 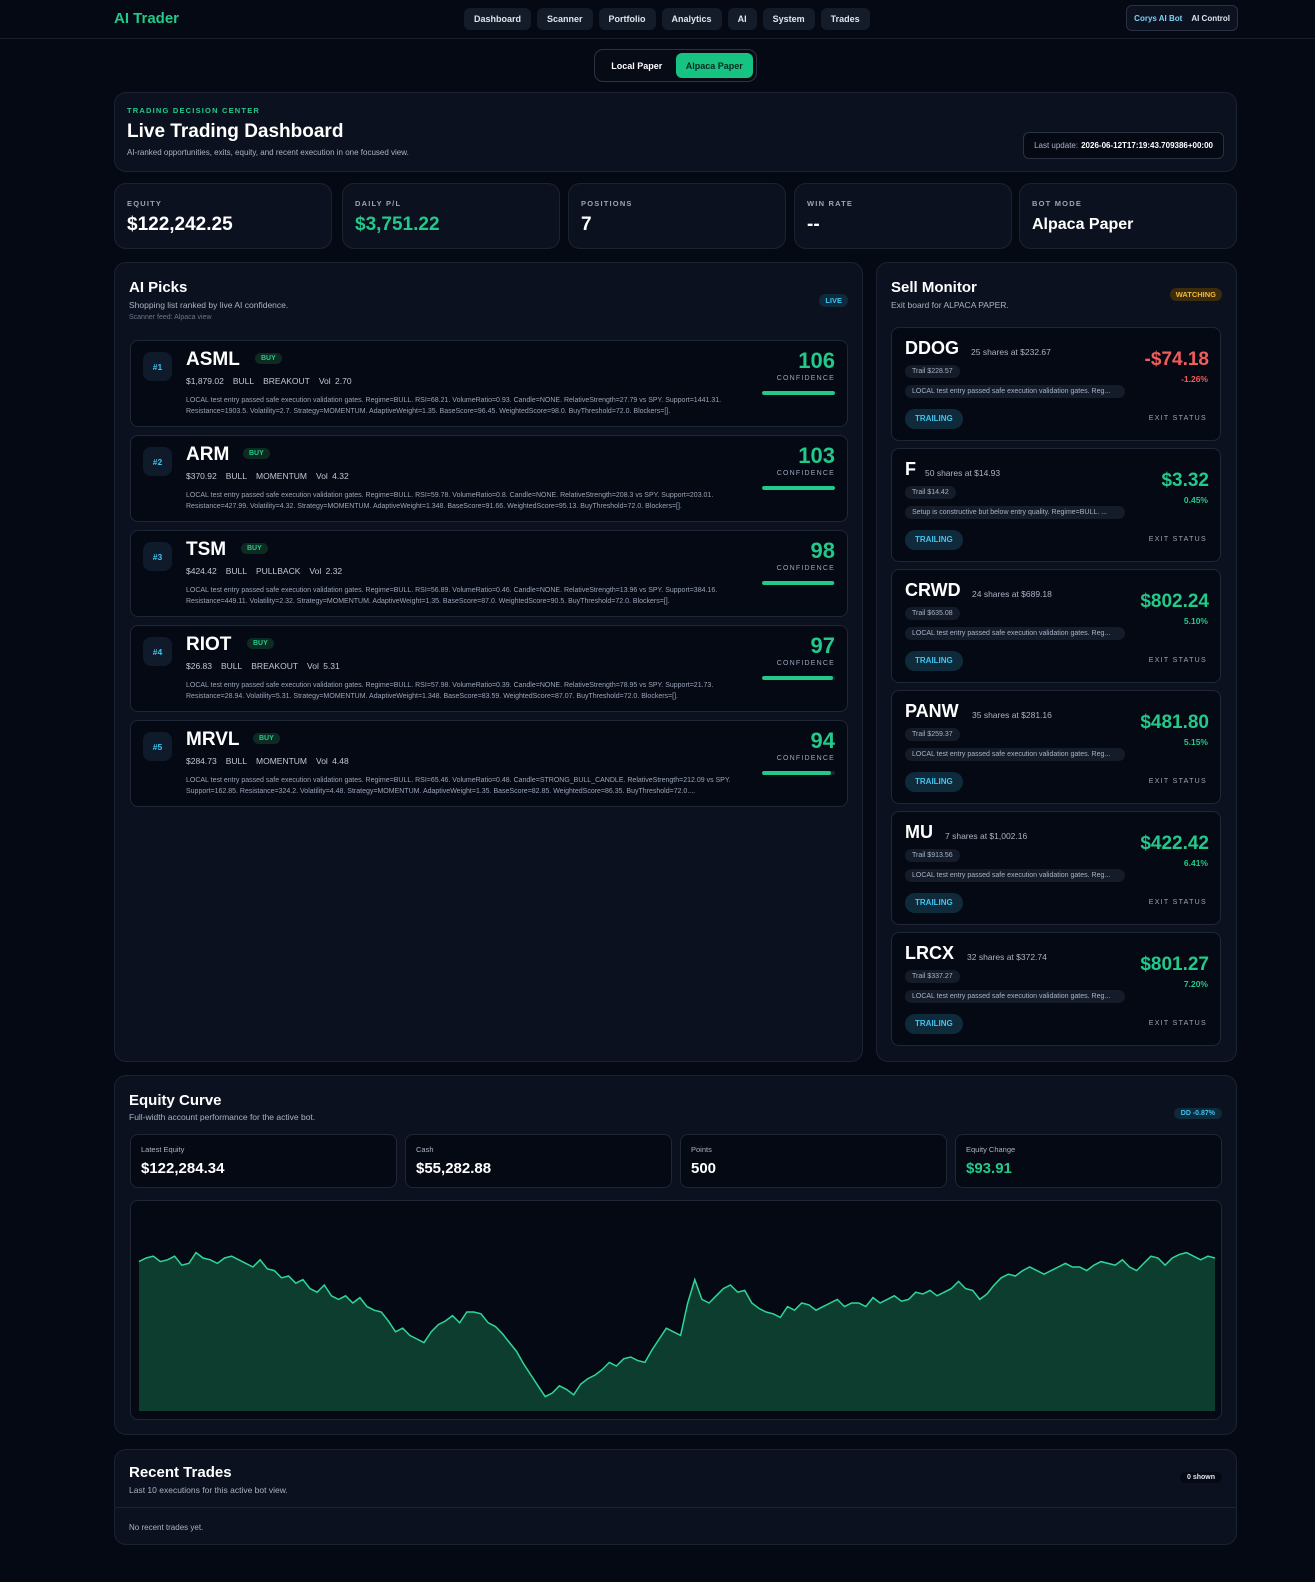 I want to click on metric-label: Cash, so click(x=425, y=1149).